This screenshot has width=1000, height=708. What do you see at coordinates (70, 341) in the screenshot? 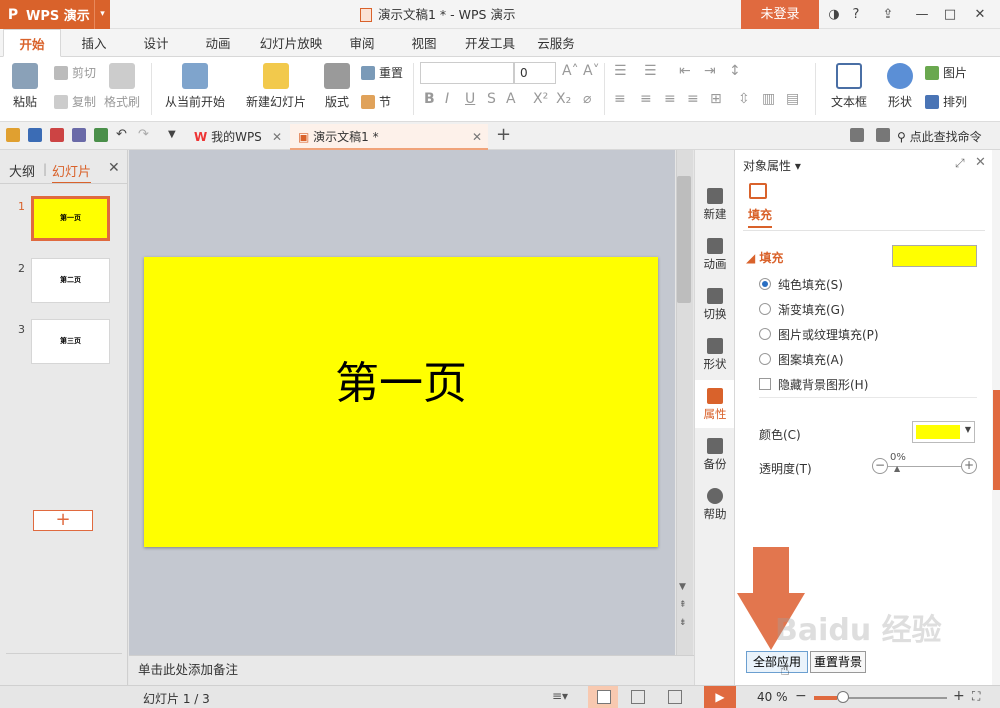
I see `slide-thumbnail-3: 第三页` at bounding box center [70, 341].